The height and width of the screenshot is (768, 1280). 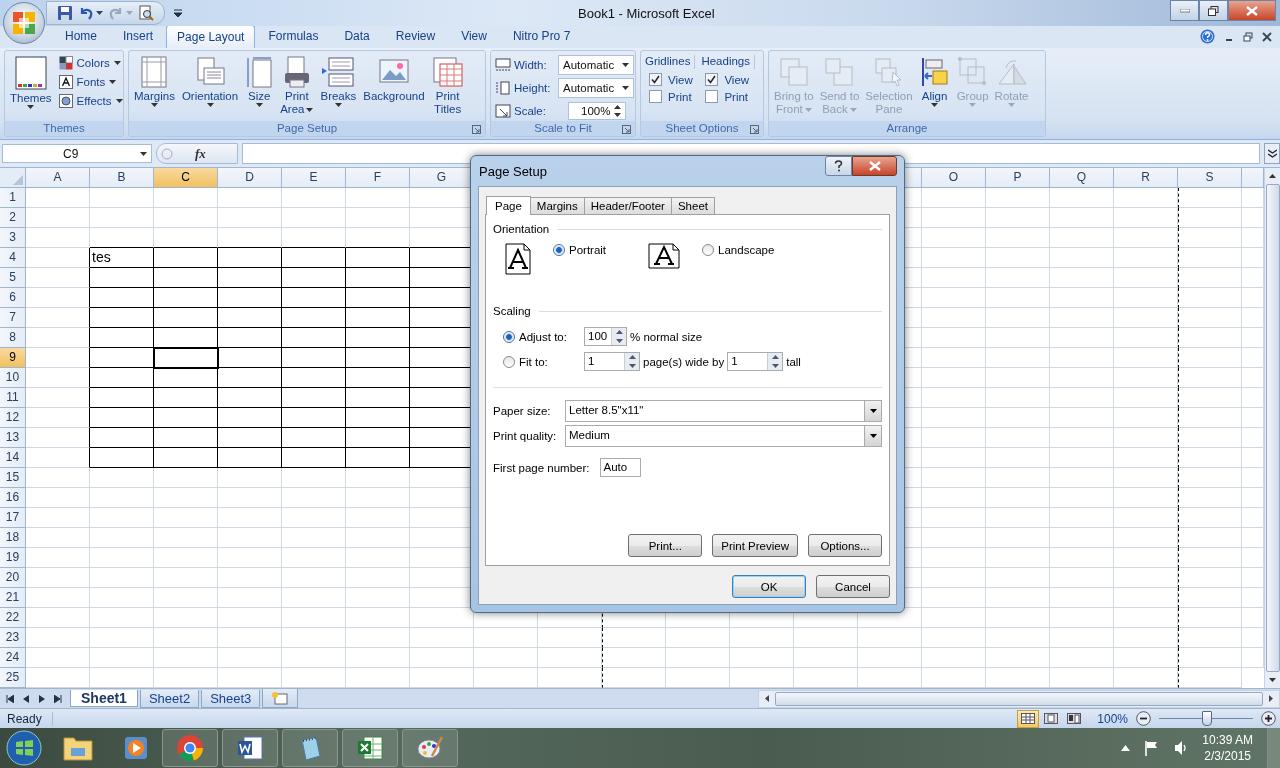 I want to click on speaker-icon, so click(x=1181, y=748).